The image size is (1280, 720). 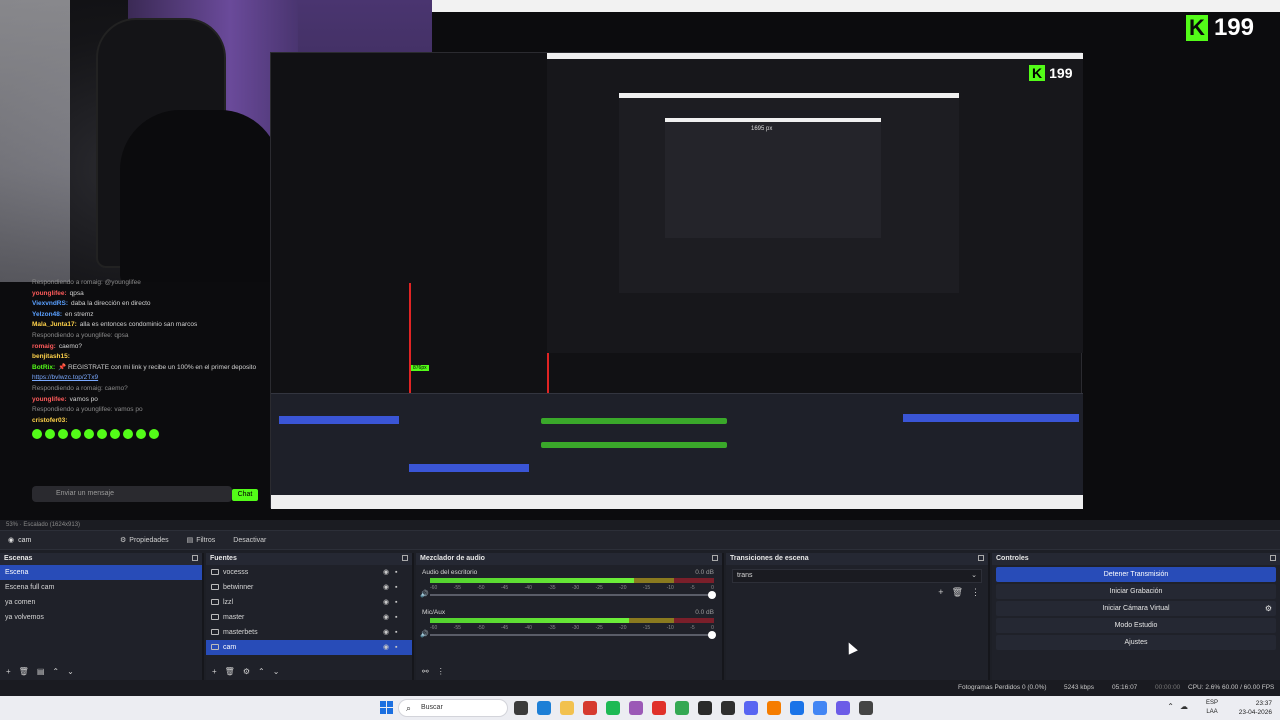 What do you see at coordinates (1184, 706) in the screenshot?
I see `cloud-icon: ☁` at bounding box center [1184, 706].